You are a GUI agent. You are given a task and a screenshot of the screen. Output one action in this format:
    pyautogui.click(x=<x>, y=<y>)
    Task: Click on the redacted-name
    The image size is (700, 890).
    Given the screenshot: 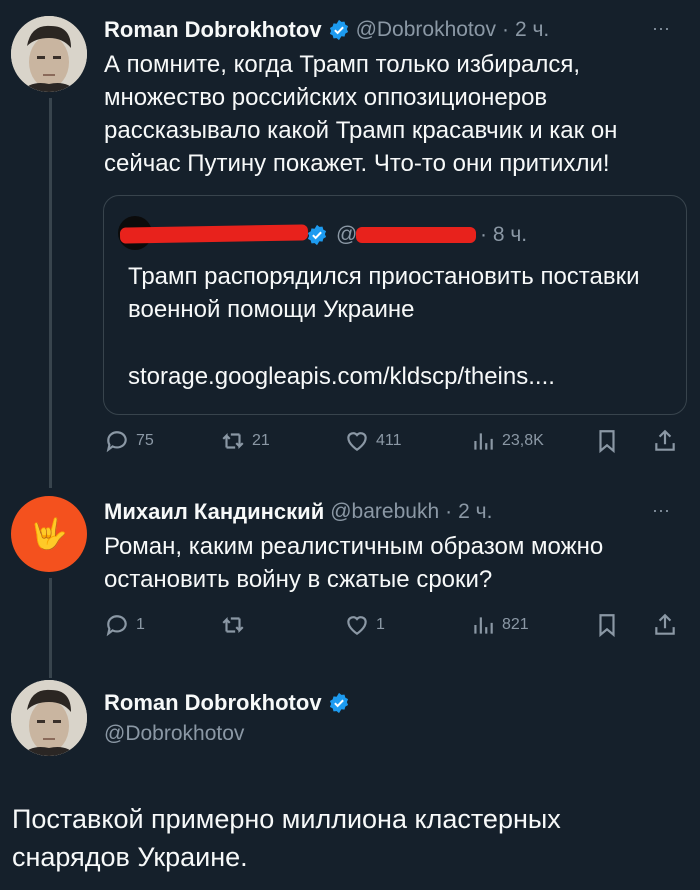 What is the action you would take?
    pyautogui.click(x=214, y=234)
    